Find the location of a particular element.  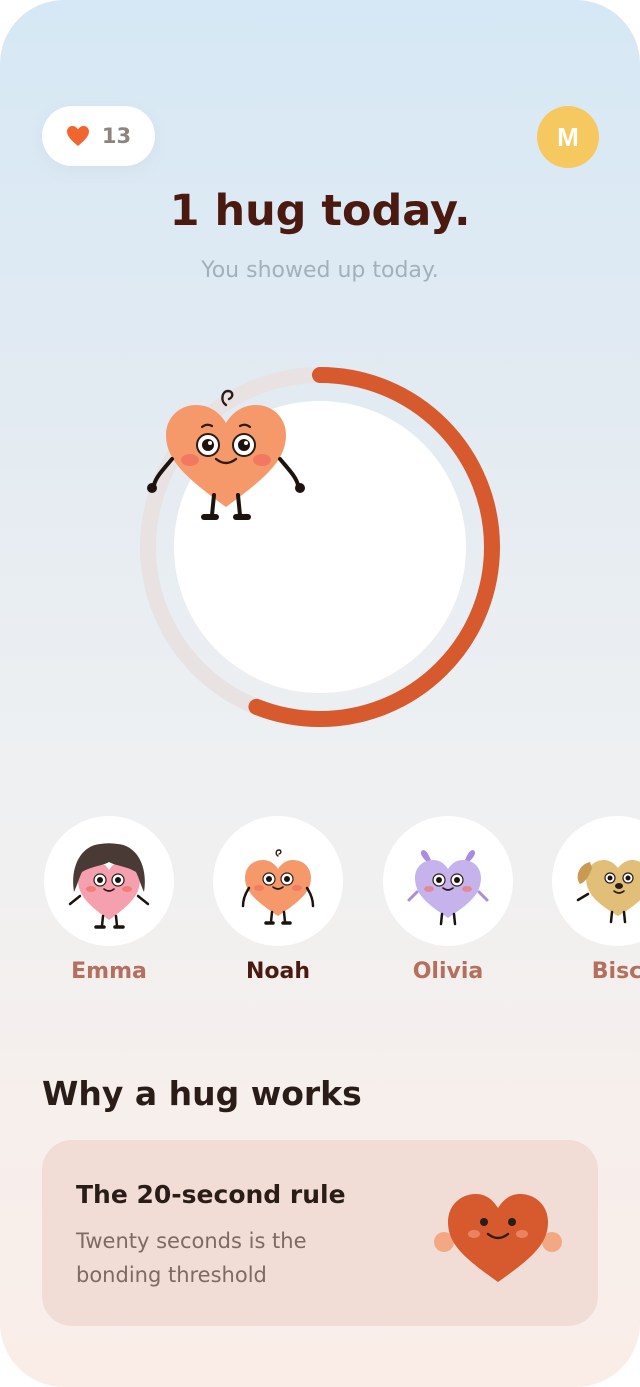

page-subtitle: You showed up today. is located at coordinates (320, 270).